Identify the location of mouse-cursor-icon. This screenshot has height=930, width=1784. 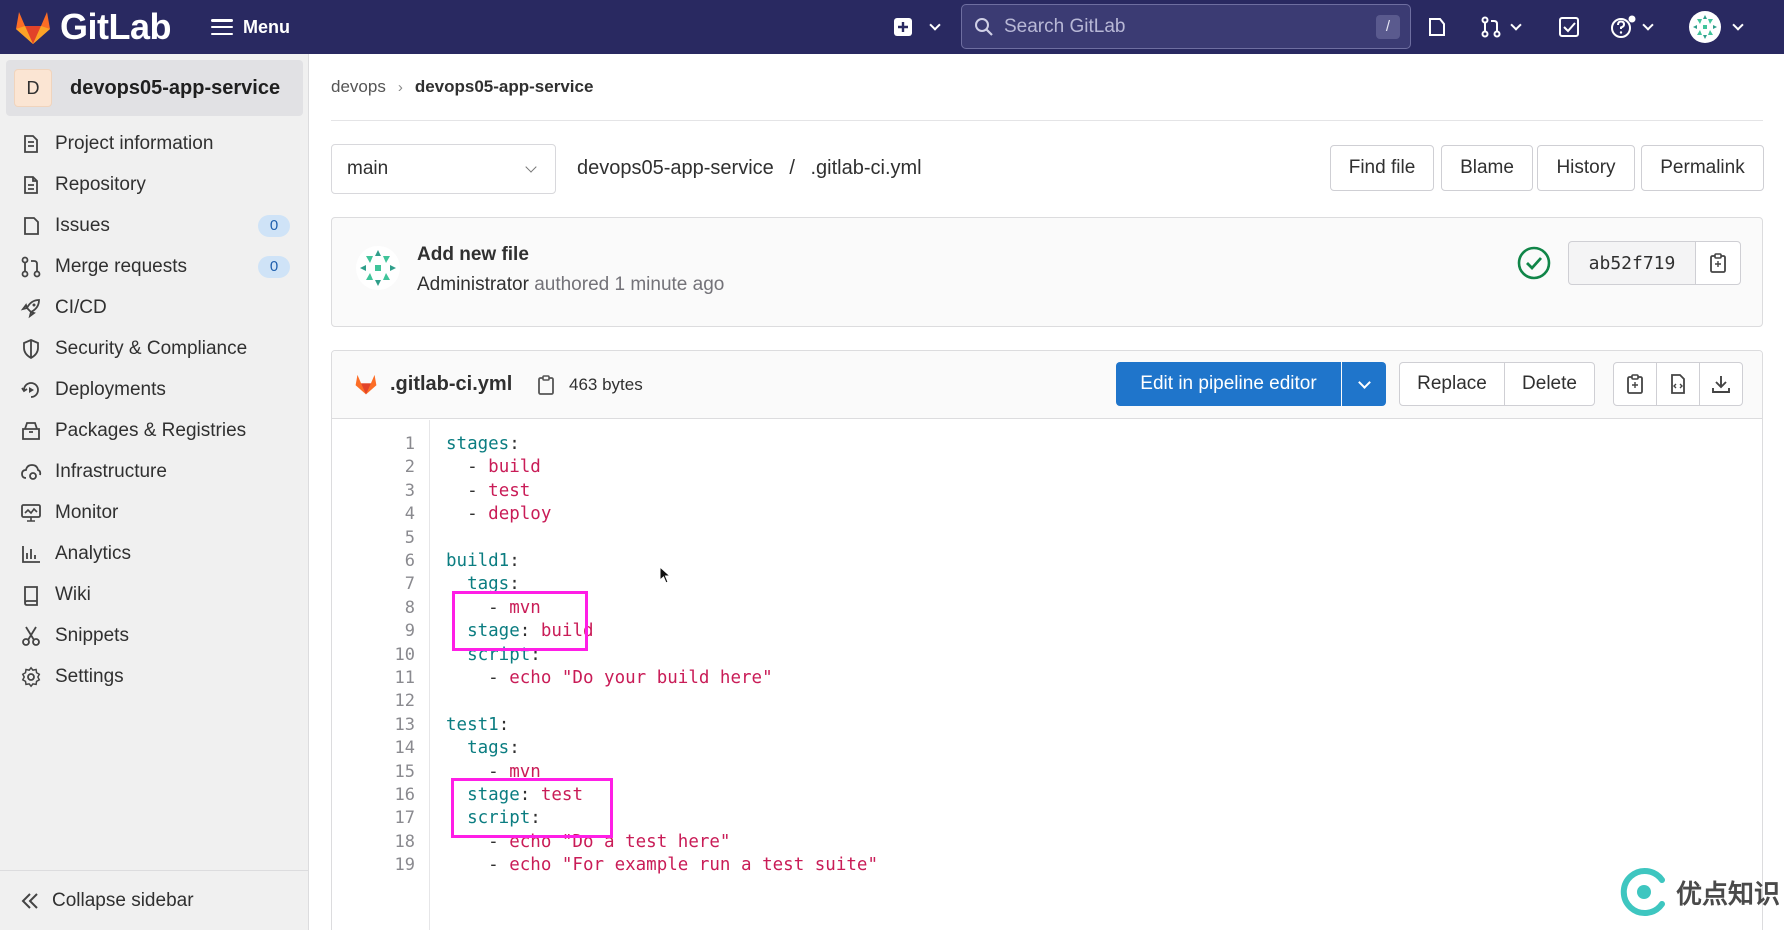
(665, 575).